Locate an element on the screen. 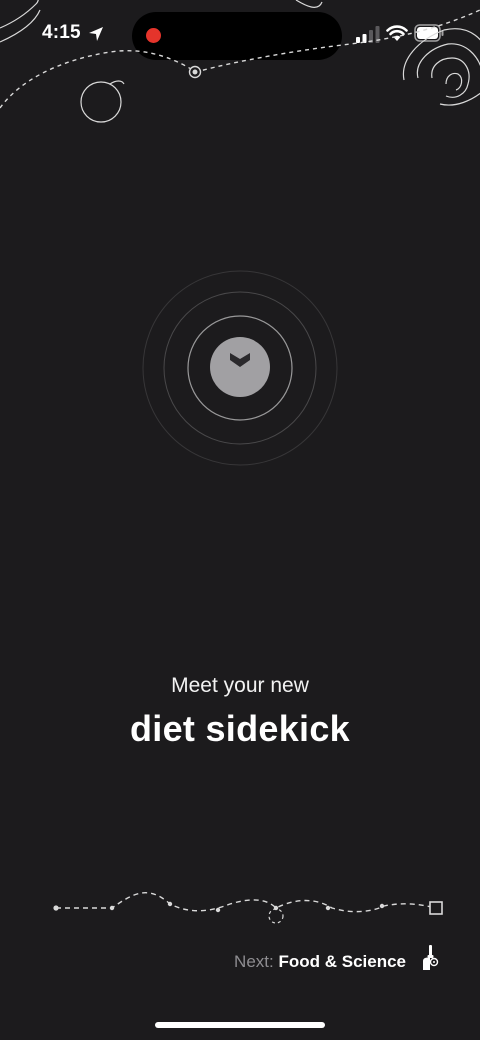  next-label: Next: is located at coordinates (254, 961).